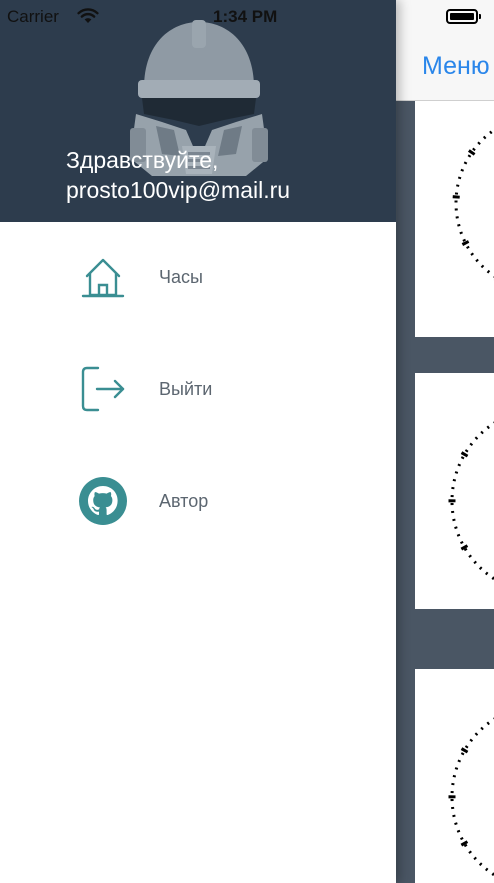  Describe the element at coordinates (245, 16) in the screenshot. I see `status-time: 1:34 PM` at that location.